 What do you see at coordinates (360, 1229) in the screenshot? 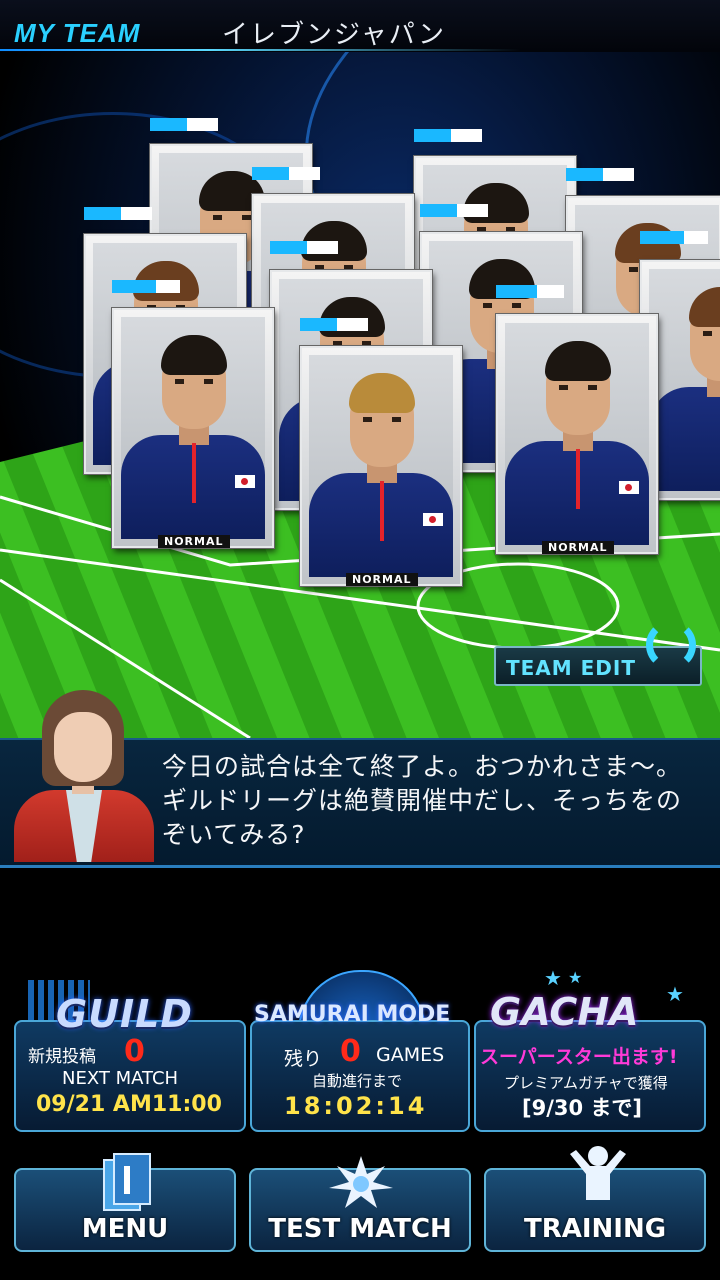
I see `test-match-label: TEST MATCH` at bounding box center [360, 1229].